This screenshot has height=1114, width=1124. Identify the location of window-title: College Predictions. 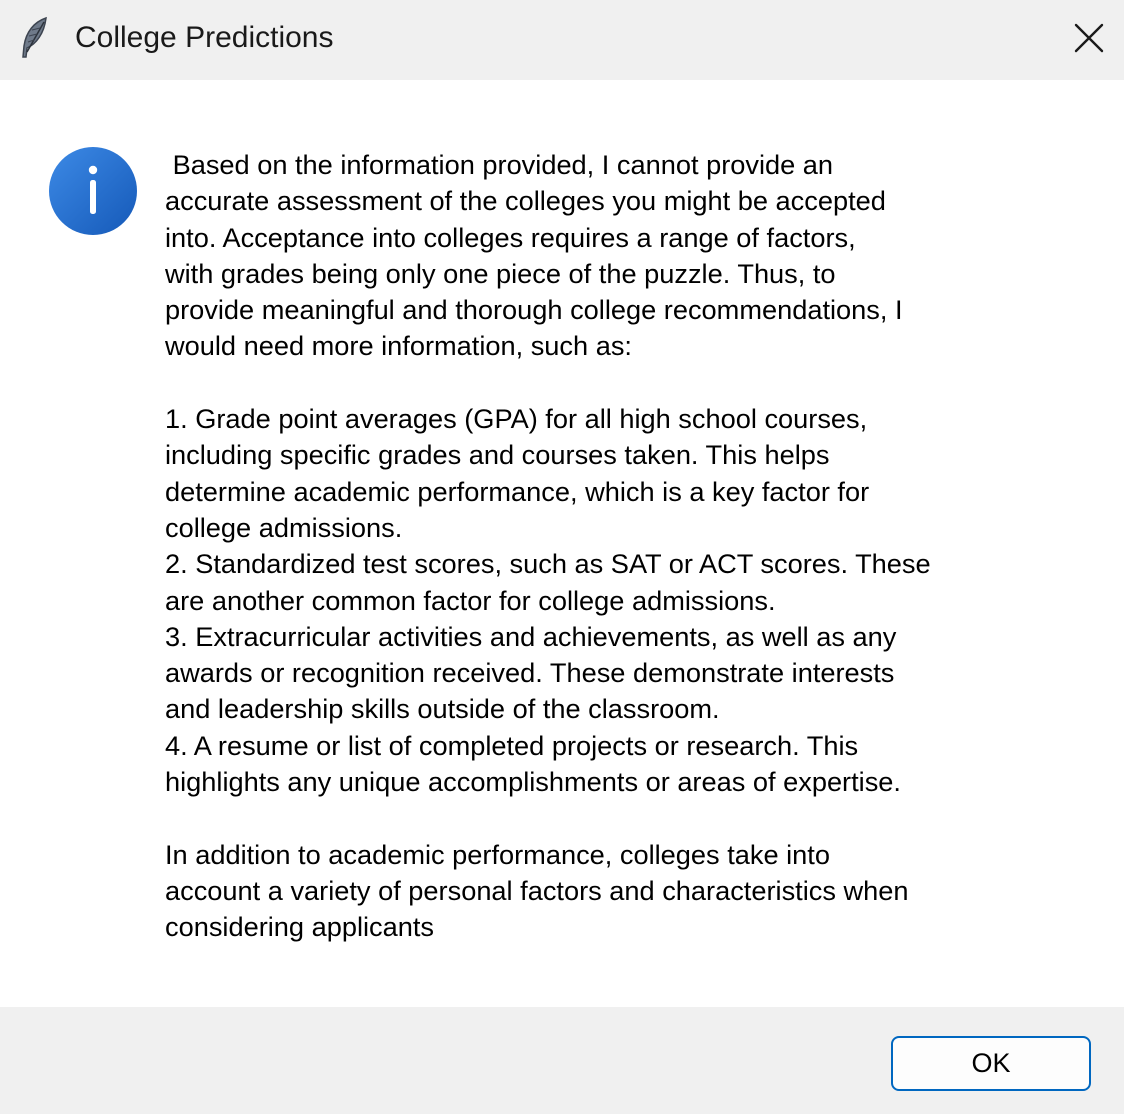
(204, 37).